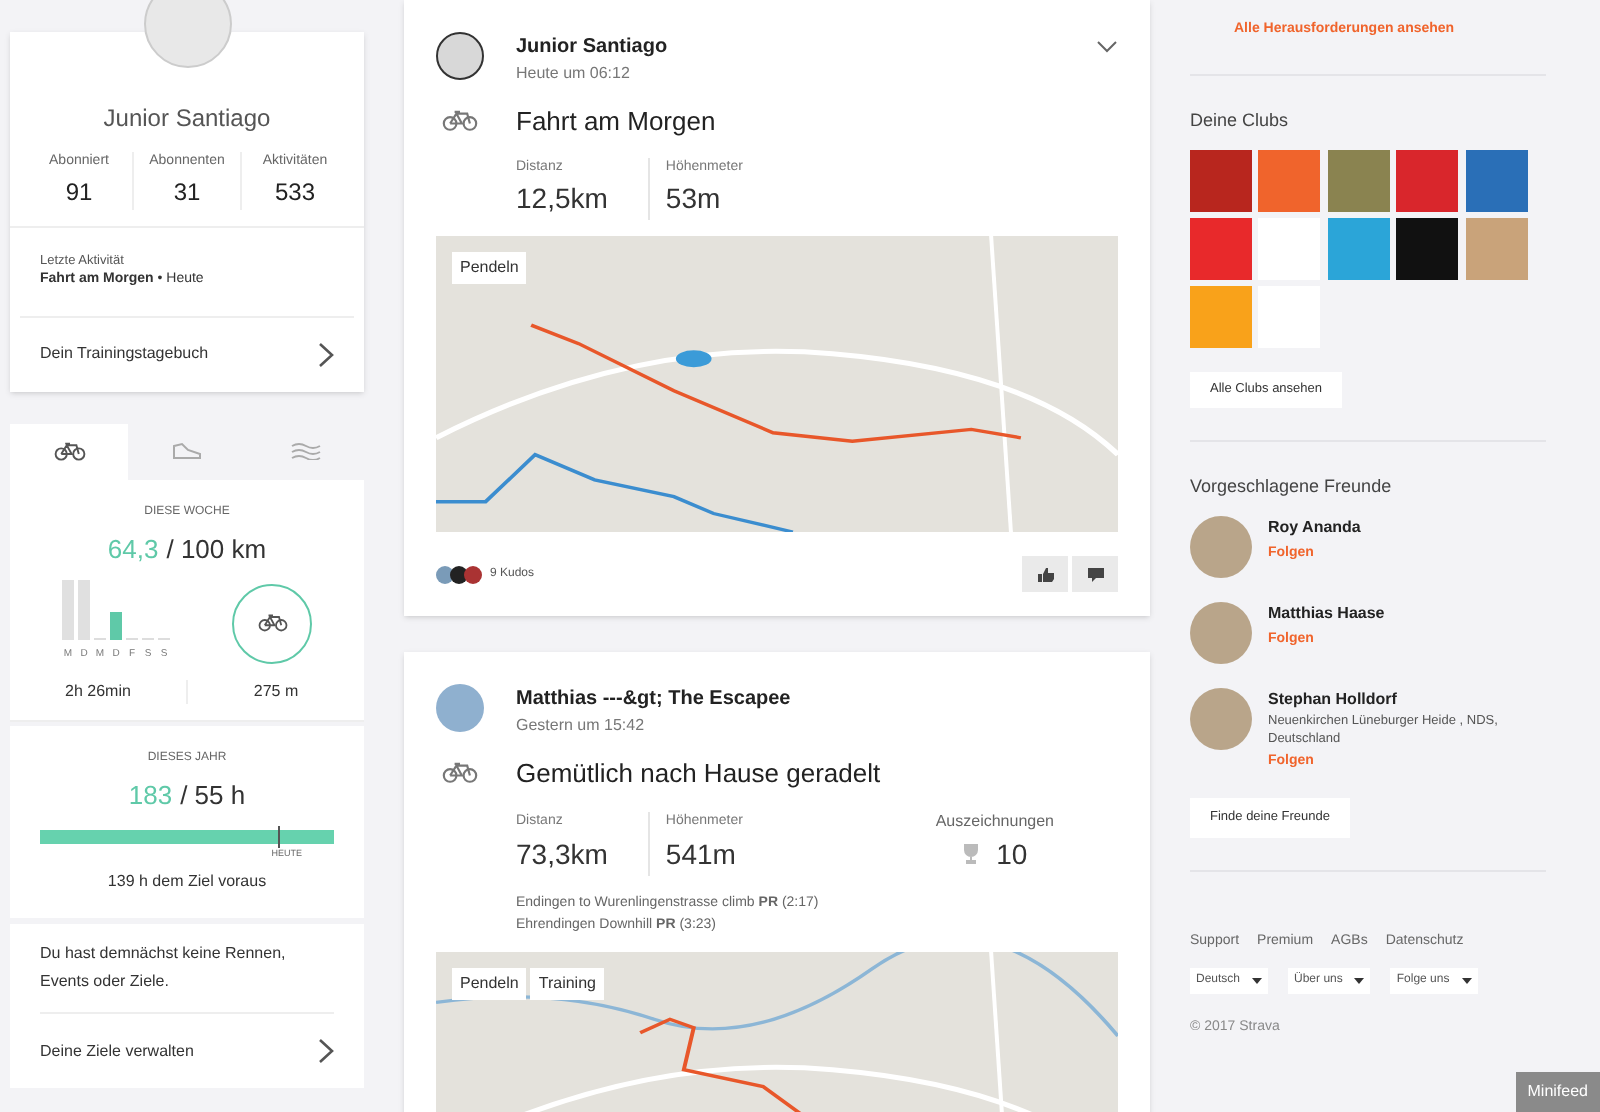 The image size is (1600, 1112). I want to click on year-done: 183, so click(150, 795).